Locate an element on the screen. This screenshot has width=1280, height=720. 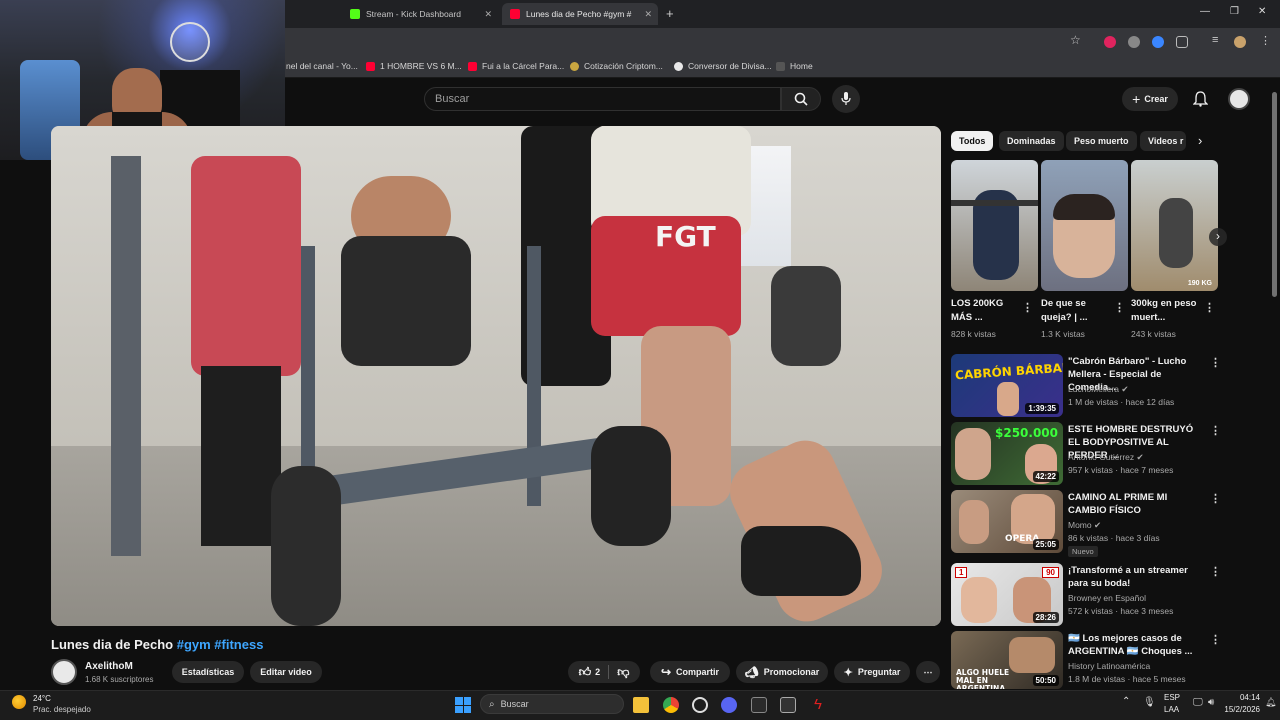
microphone-tray-icon: 🎙︎ is located at coordinates (1149, 702).